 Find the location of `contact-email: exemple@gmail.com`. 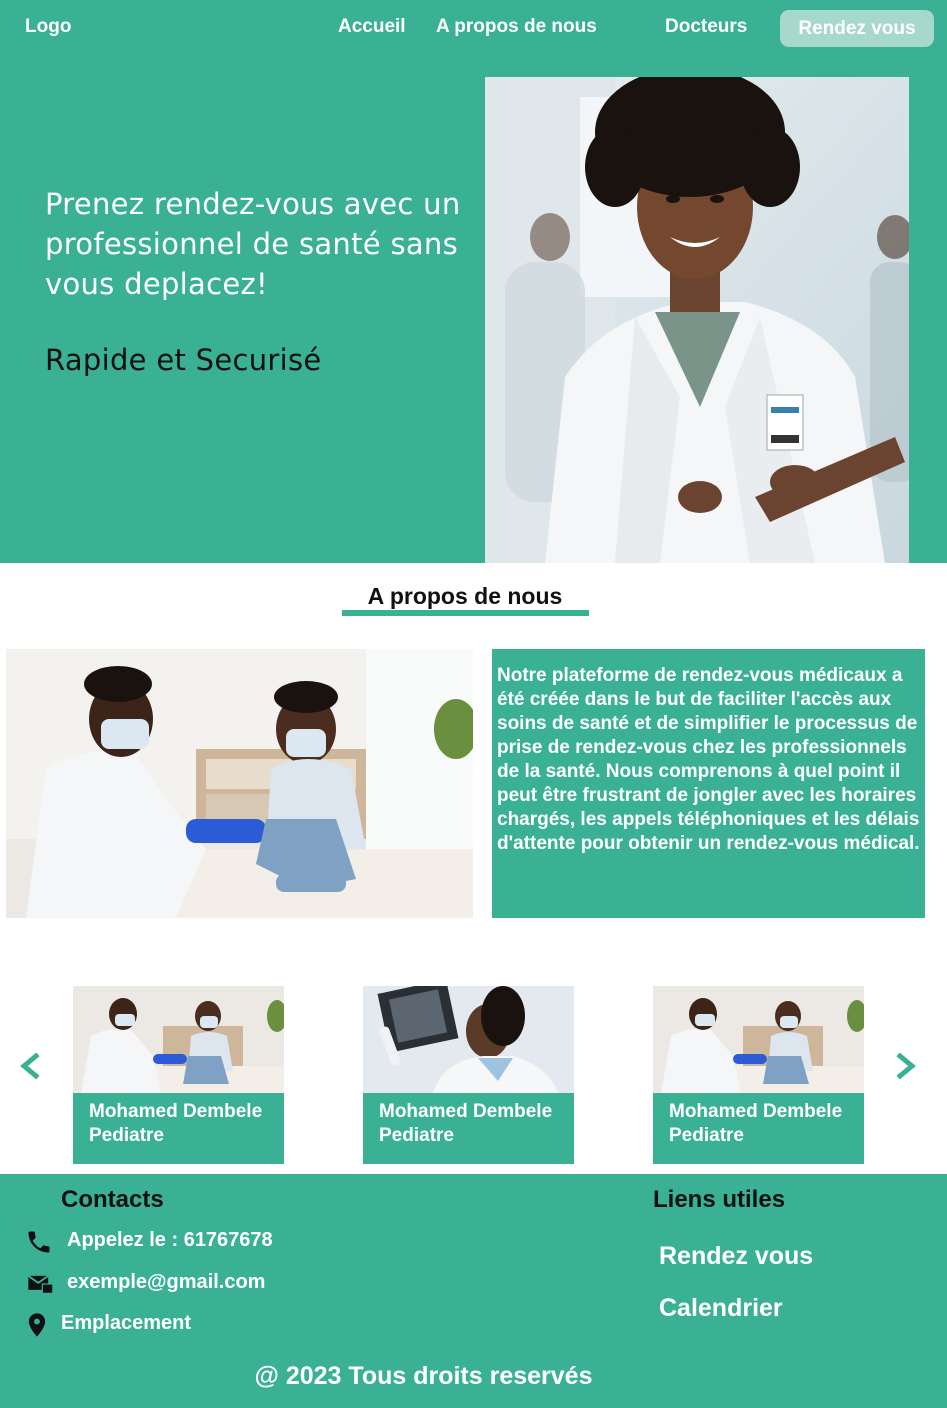

contact-email: exemple@gmail.com is located at coordinates (166, 1282).